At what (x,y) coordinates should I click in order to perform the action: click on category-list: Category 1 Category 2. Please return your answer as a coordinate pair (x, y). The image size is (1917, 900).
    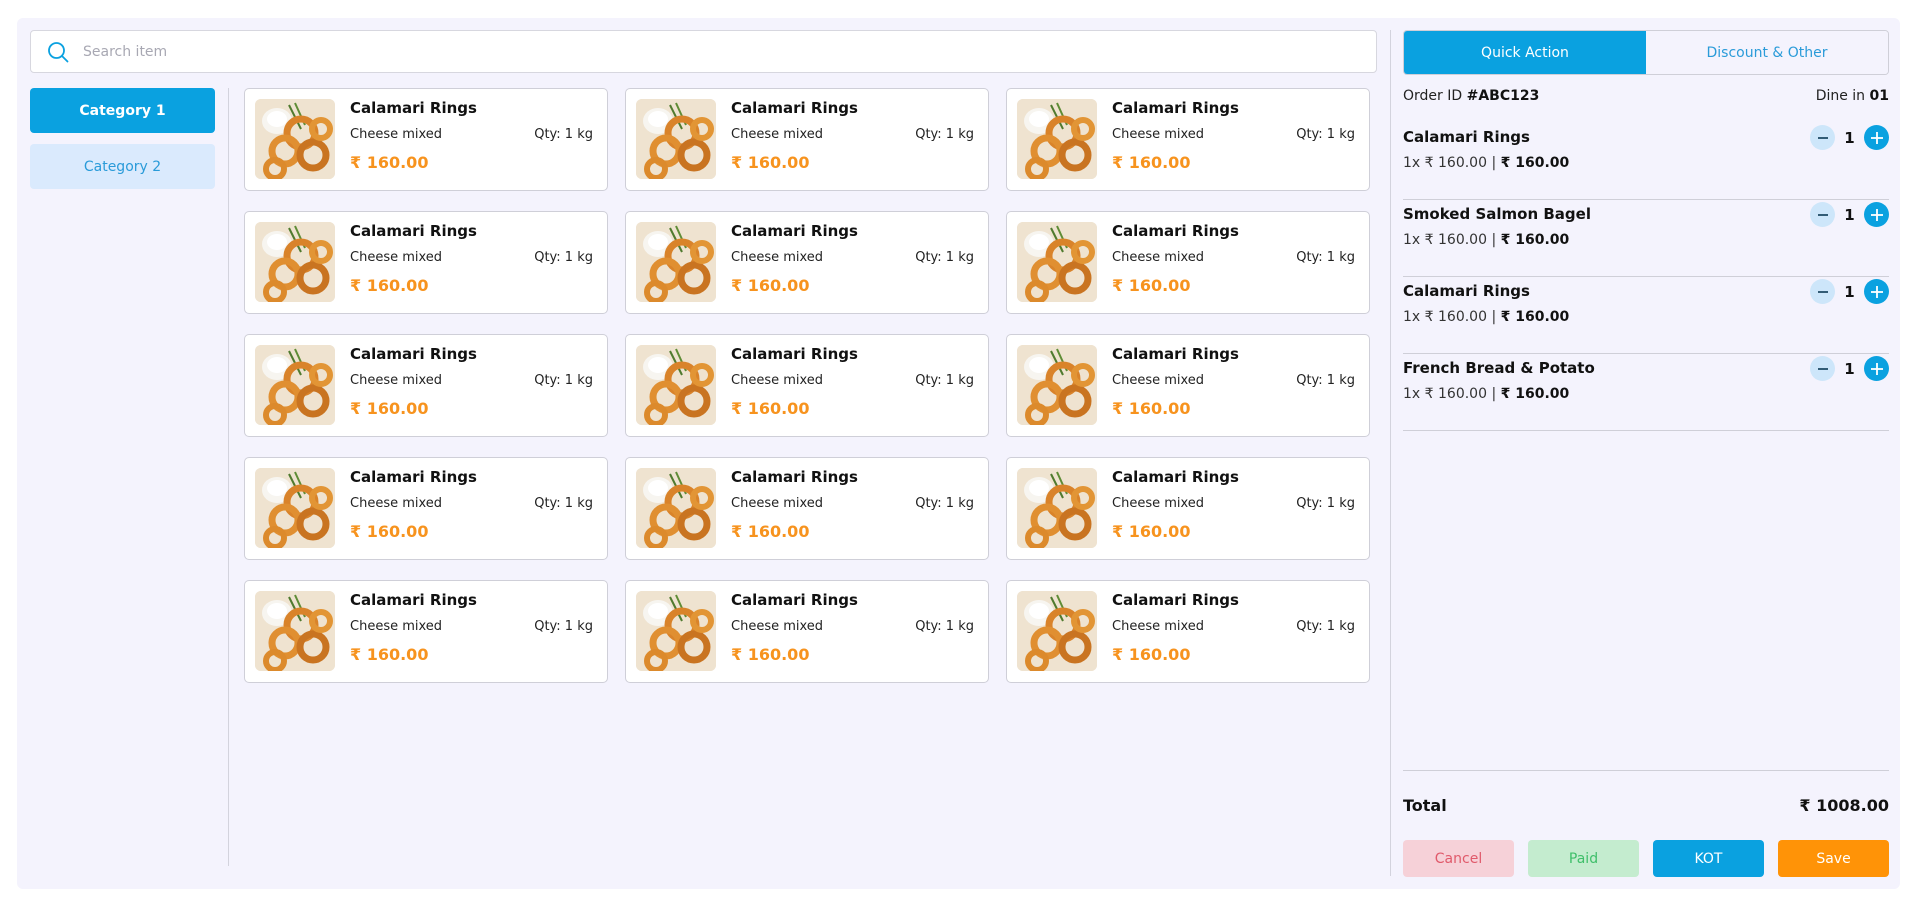
    Looking at the image, I should click on (122, 144).